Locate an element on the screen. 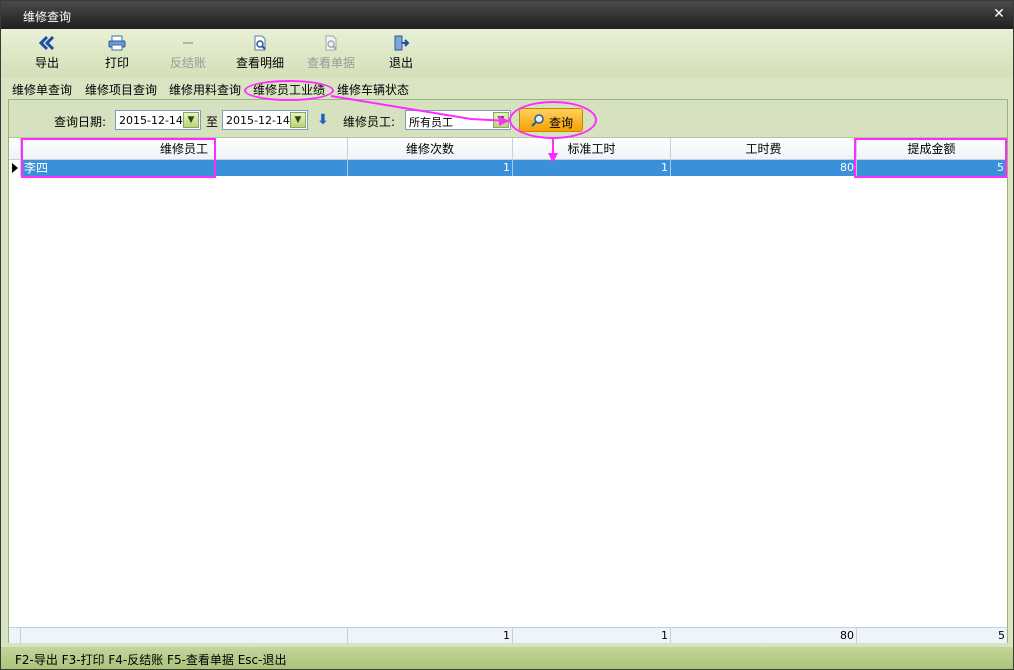 This screenshot has height=670, width=1014. view-document-button: 查看单据 is located at coordinates (331, 55).